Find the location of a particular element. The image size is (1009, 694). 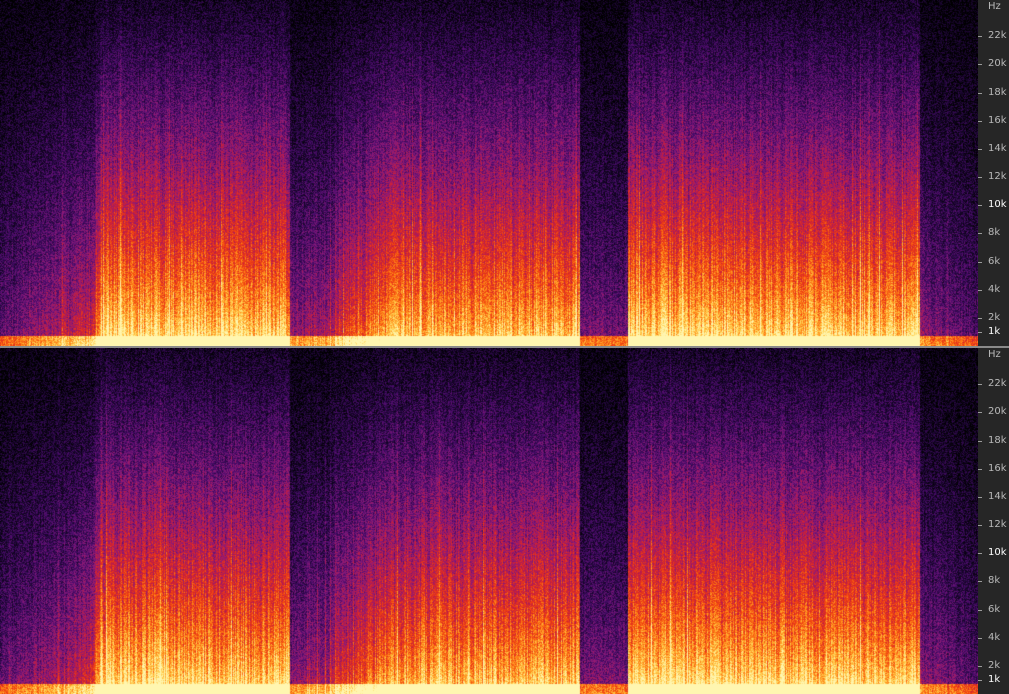

frequency-axis-bottom: Hz 22k 20k 18k 16k 14k 12k 10k 8k 6k 4k 2k 1k is located at coordinates (993, 521).